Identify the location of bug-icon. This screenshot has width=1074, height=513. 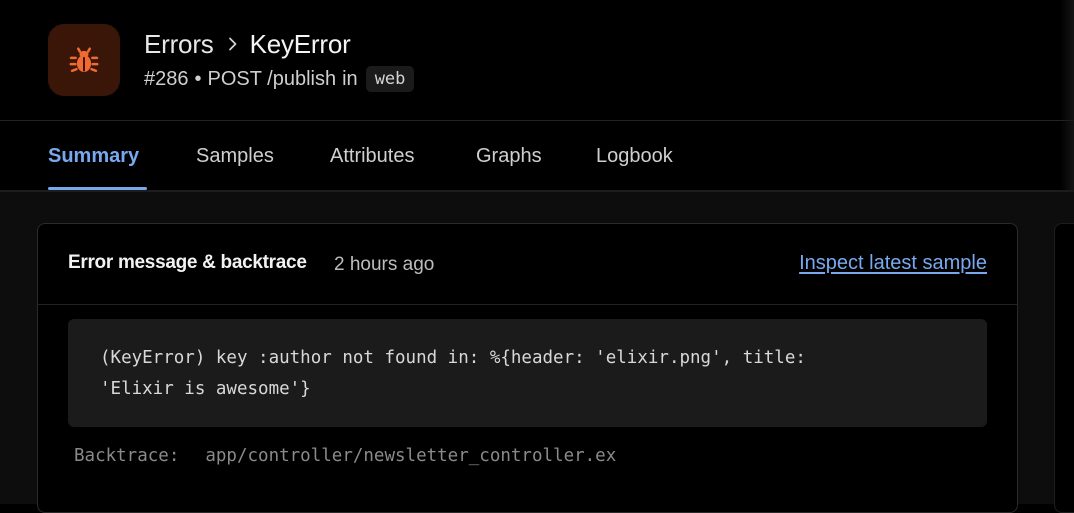
(84, 60).